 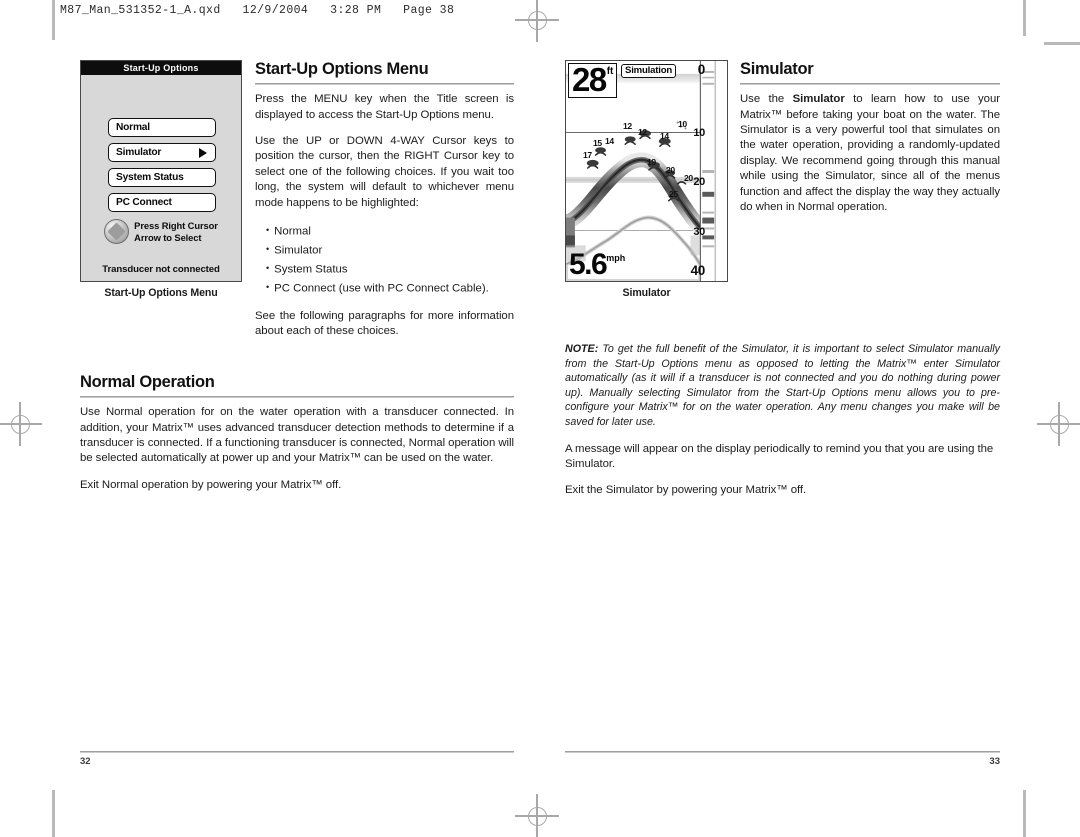 I want to click on fish-label-1: 12, so click(x=627, y=126).